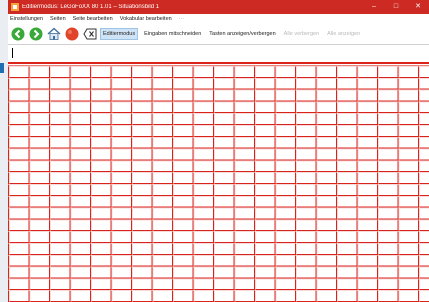 This screenshot has width=429, height=302. Describe the element at coordinates (71, 34) in the screenshot. I see `stop-icon` at that location.